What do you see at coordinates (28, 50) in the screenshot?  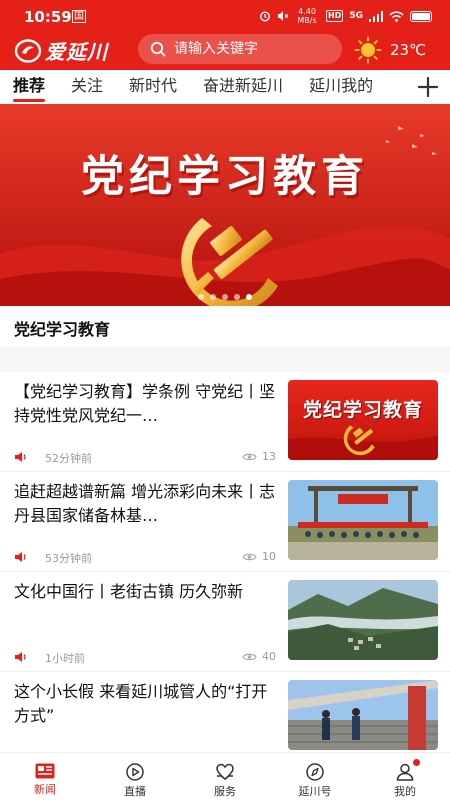 I see `logo-icon` at bounding box center [28, 50].